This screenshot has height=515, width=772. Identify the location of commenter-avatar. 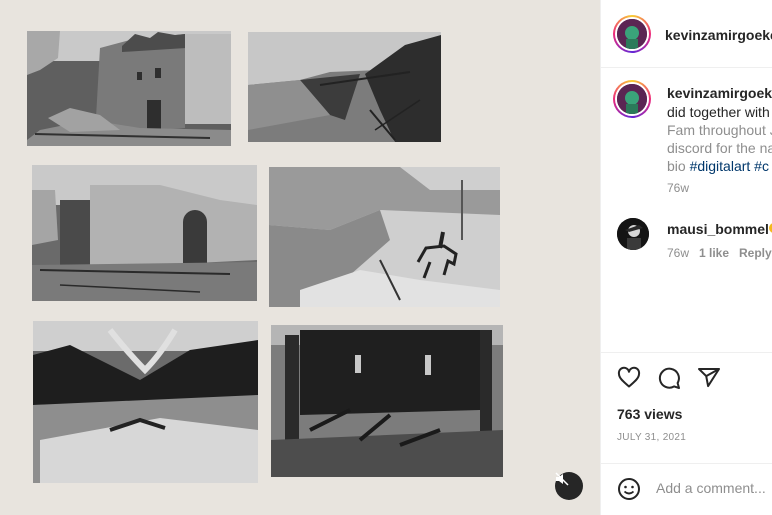
(633, 234).